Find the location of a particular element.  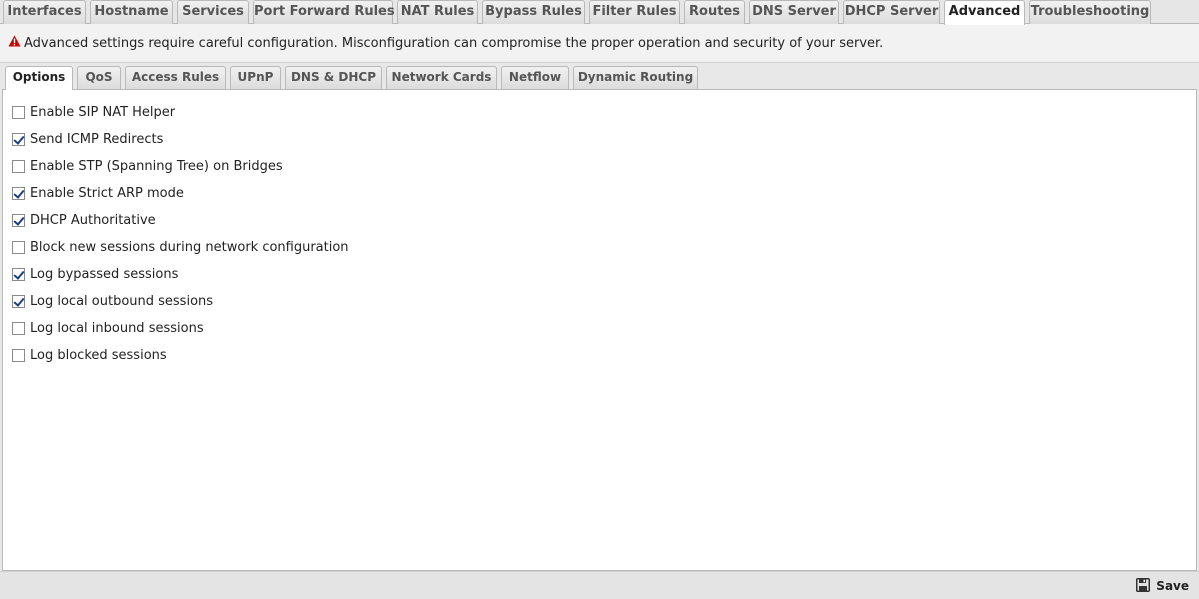

option-label: Enable SIP NAT Helper is located at coordinates (103, 112).